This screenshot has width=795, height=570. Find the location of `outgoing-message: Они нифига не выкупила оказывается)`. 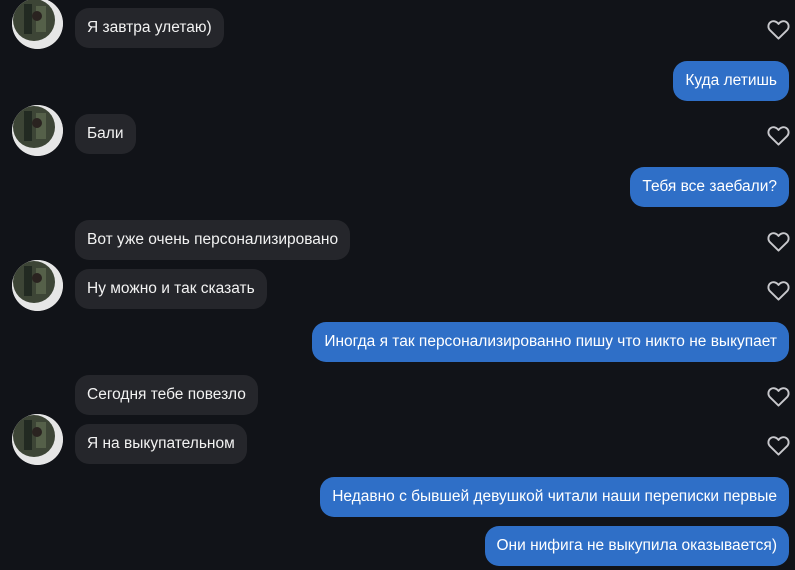

outgoing-message: Они нифига не выкупила оказывается) is located at coordinates (636, 546).